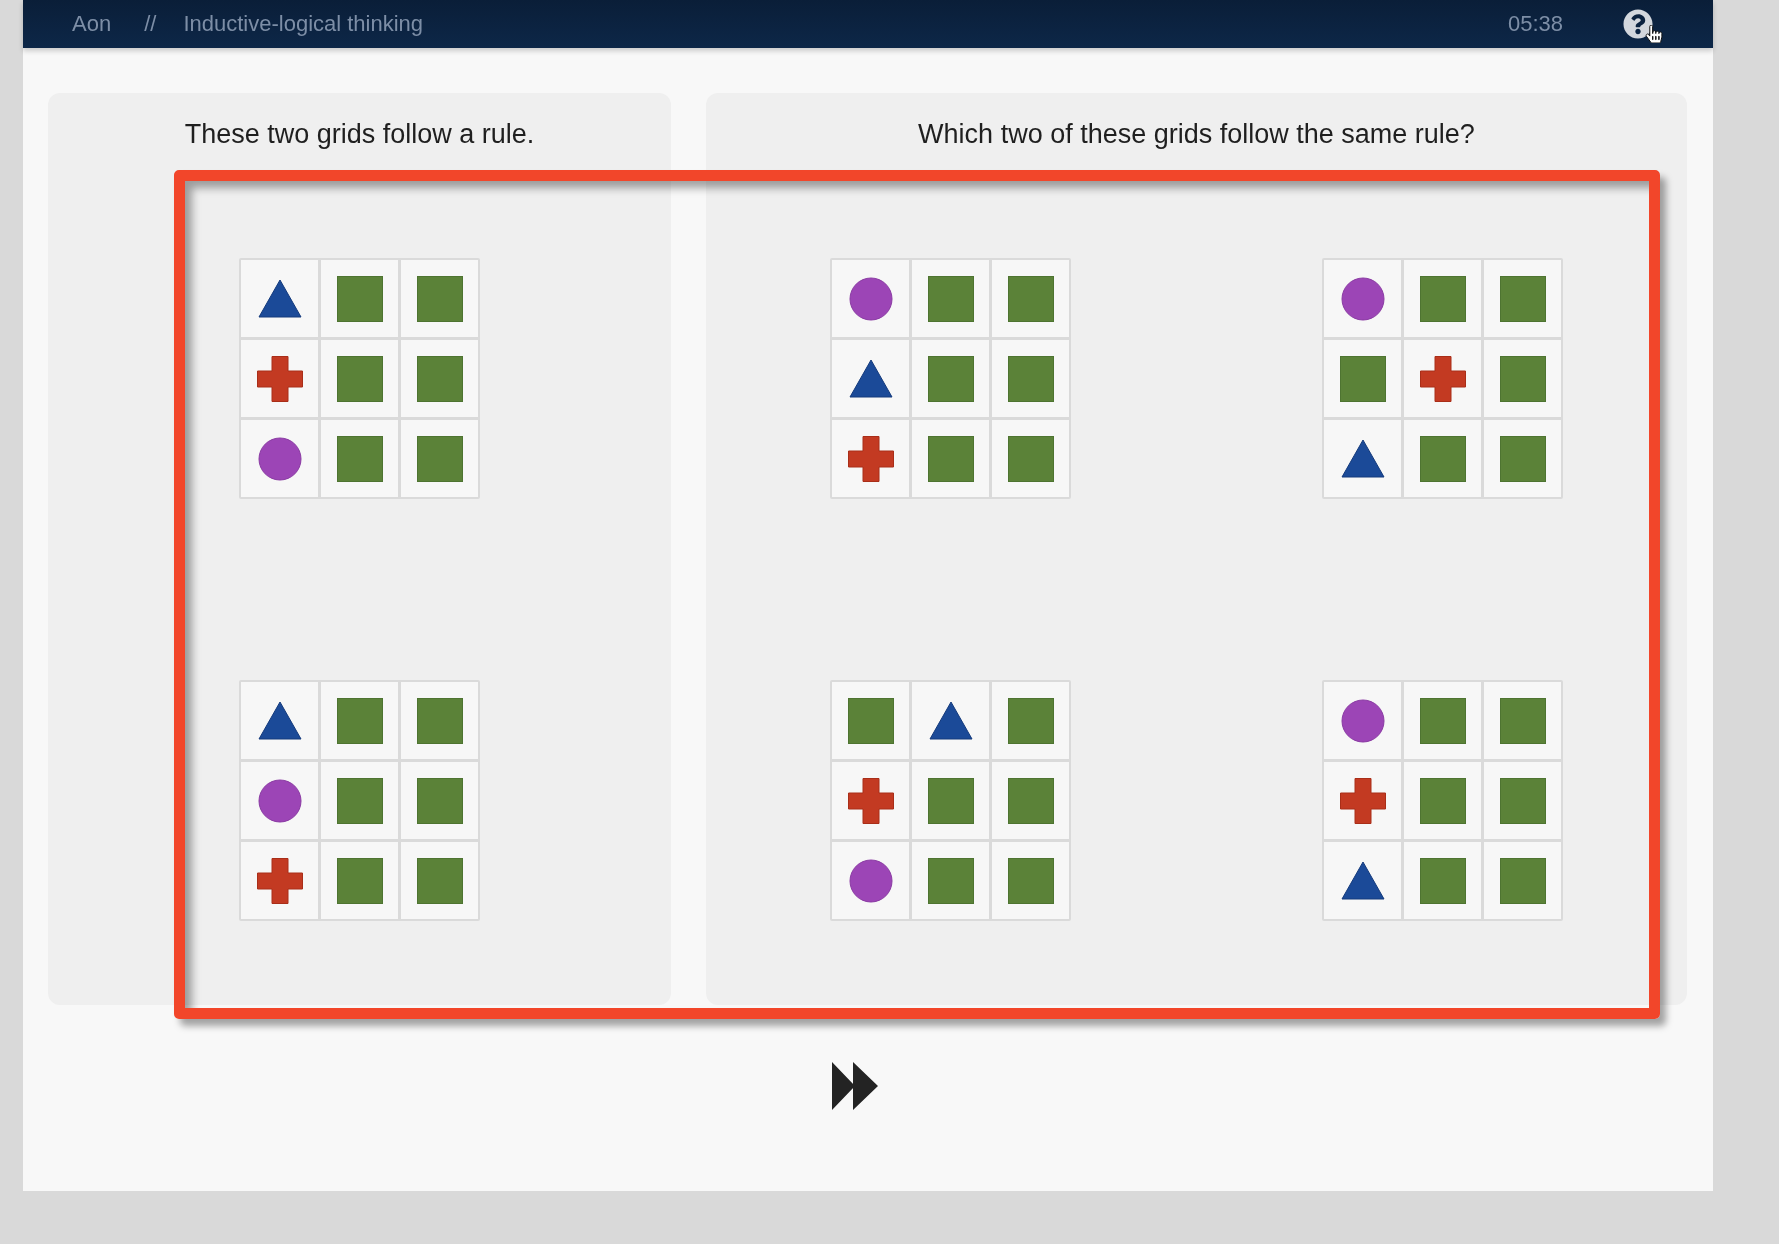 The height and width of the screenshot is (1244, 1779). Describe the element at coordinates (1535, 24) in the screenshot. I see `timer-label: 05:38` at that location.